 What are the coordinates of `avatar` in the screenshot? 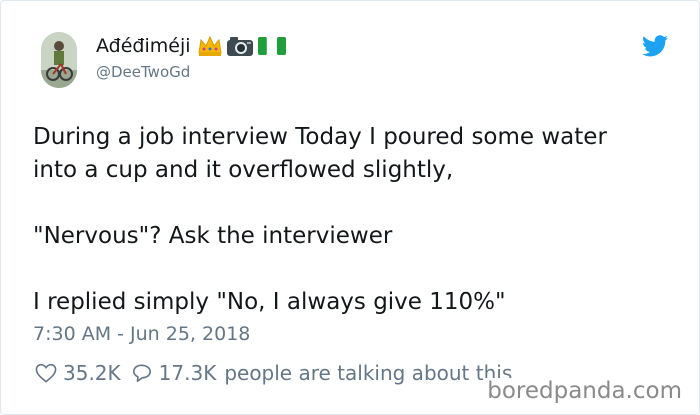 It's located at (59, 60).